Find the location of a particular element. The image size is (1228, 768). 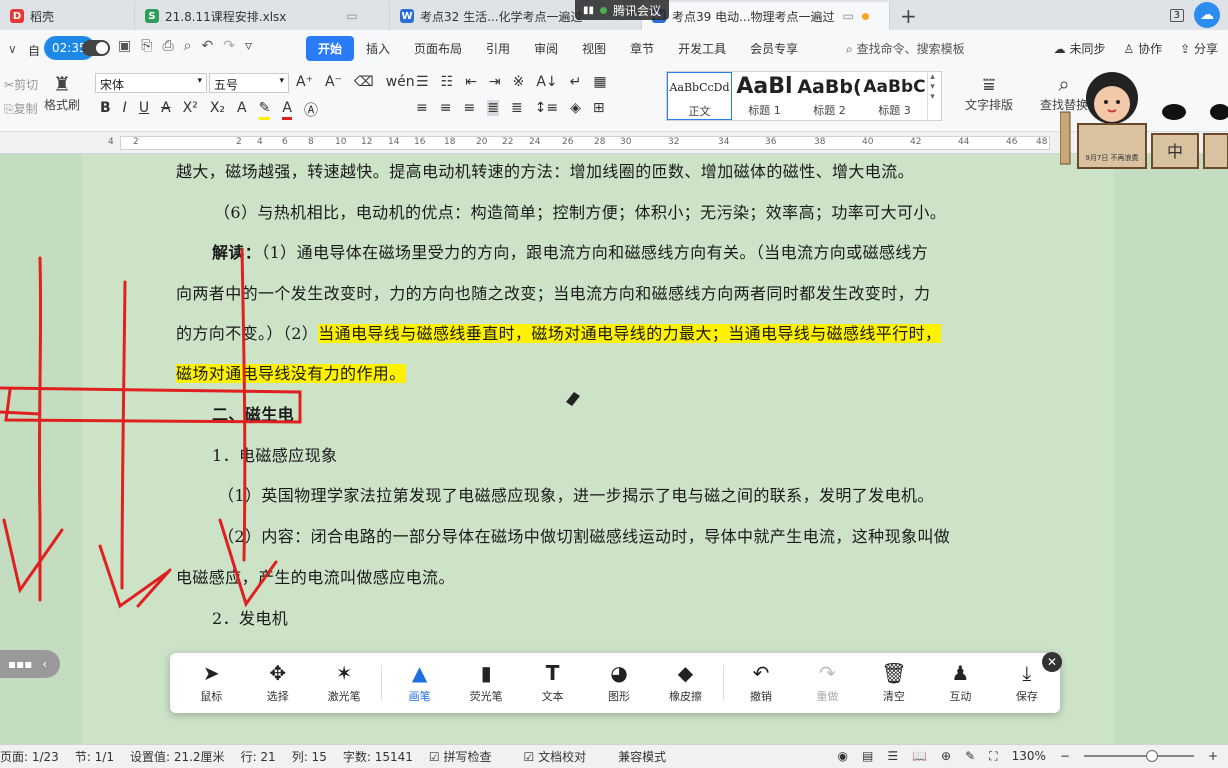

distribute-icon: ≣ is located at coordinates (517, 108).